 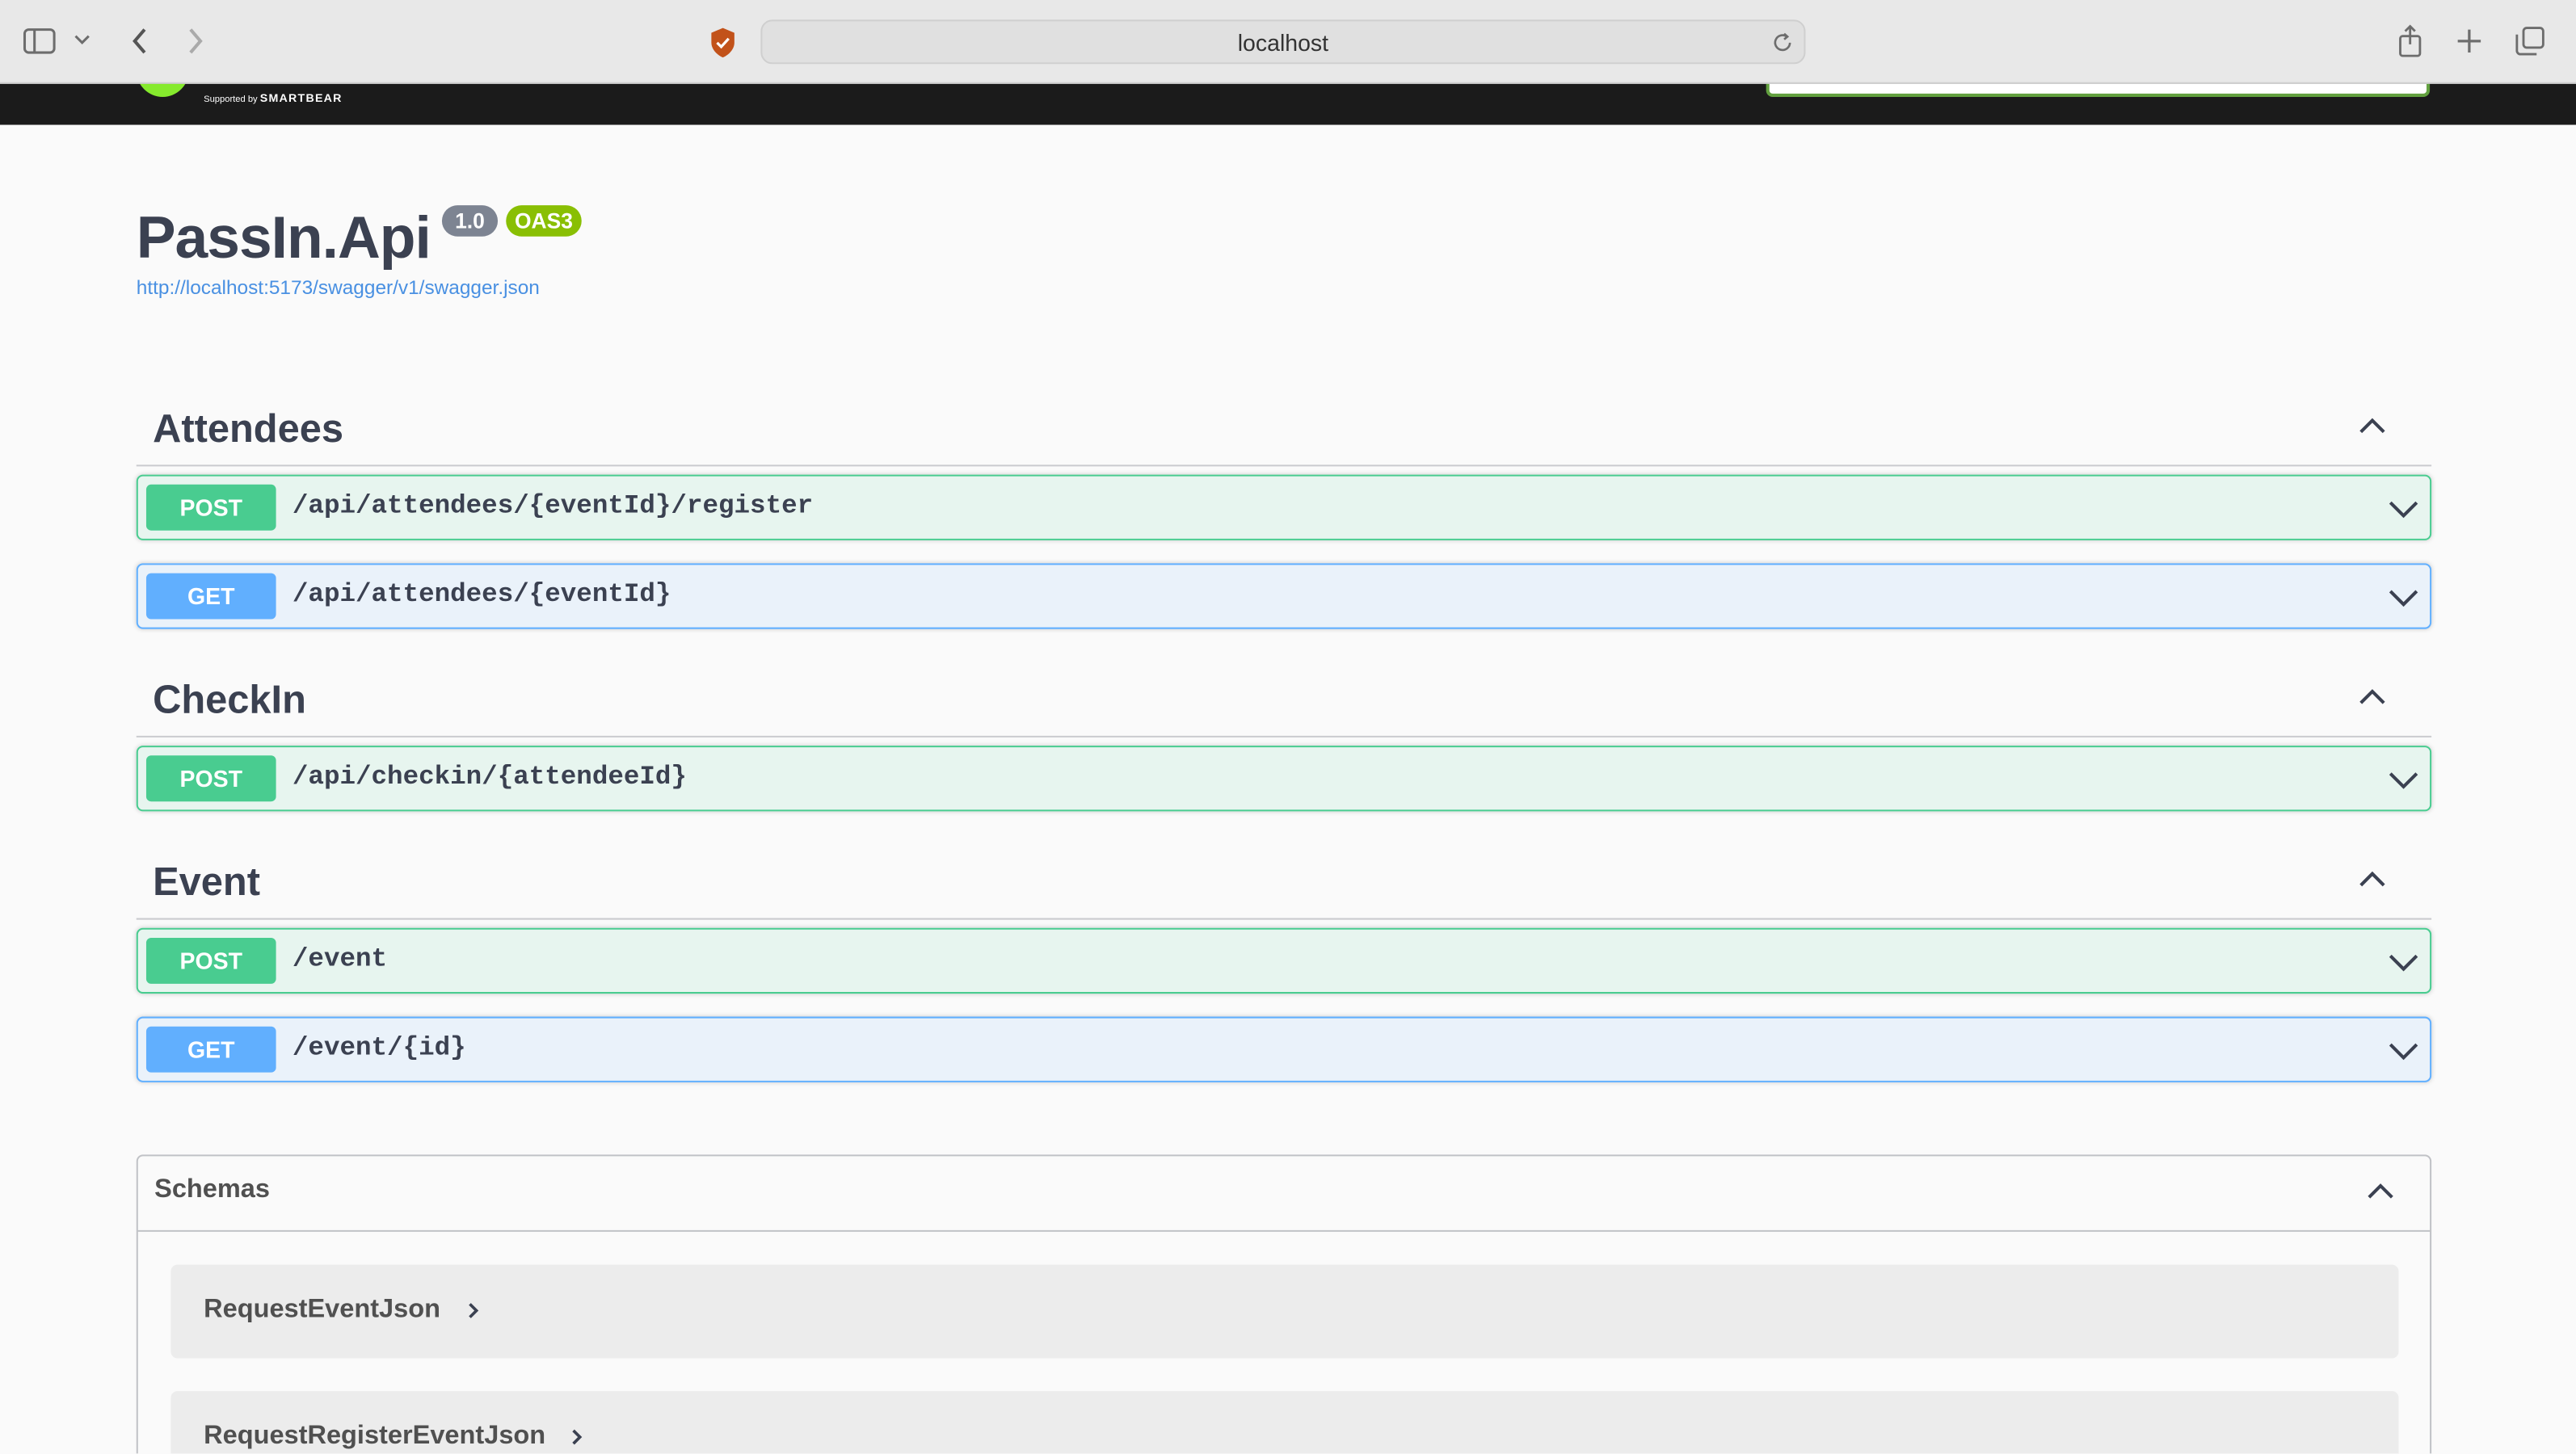 I want to click on tag-checkin: CheckIn, so click(x=1284, y=701).